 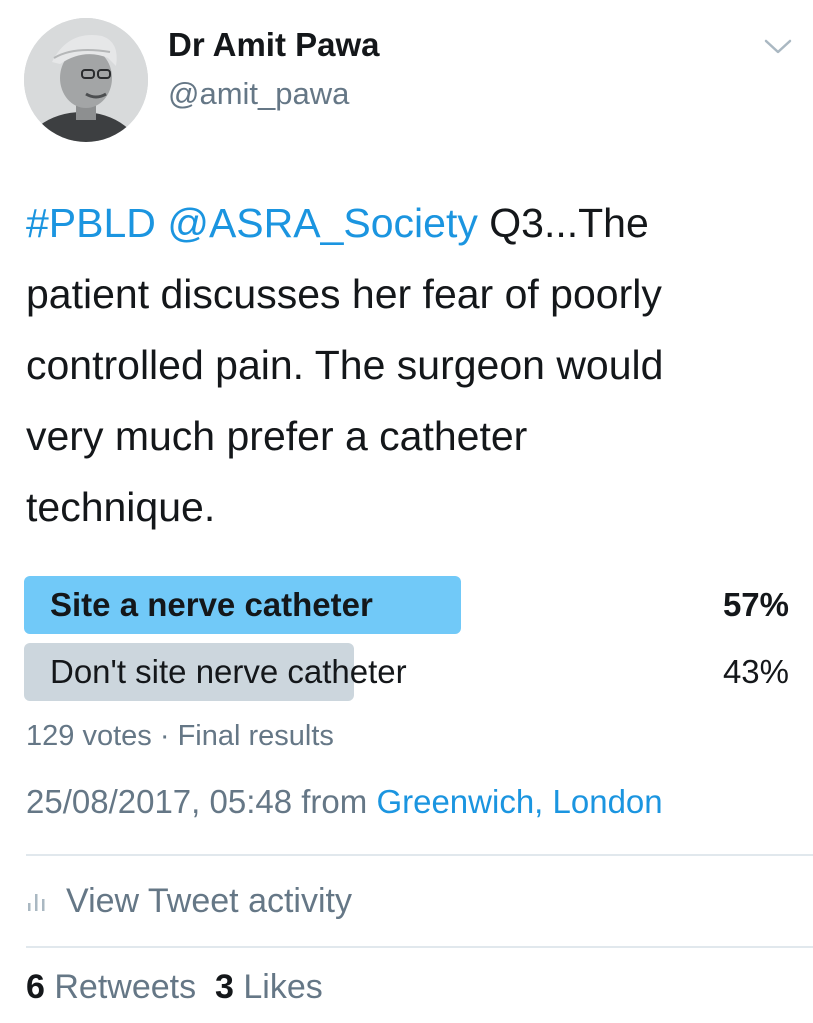 I want to click on poll-option: Don't site nerve catheter 43%, so click(x=406, y=672).